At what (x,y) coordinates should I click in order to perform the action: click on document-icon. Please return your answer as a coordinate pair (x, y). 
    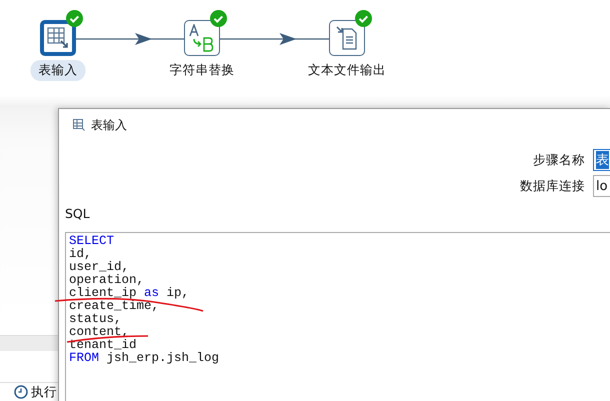
    Looking at the image, I should click on (347, 38).